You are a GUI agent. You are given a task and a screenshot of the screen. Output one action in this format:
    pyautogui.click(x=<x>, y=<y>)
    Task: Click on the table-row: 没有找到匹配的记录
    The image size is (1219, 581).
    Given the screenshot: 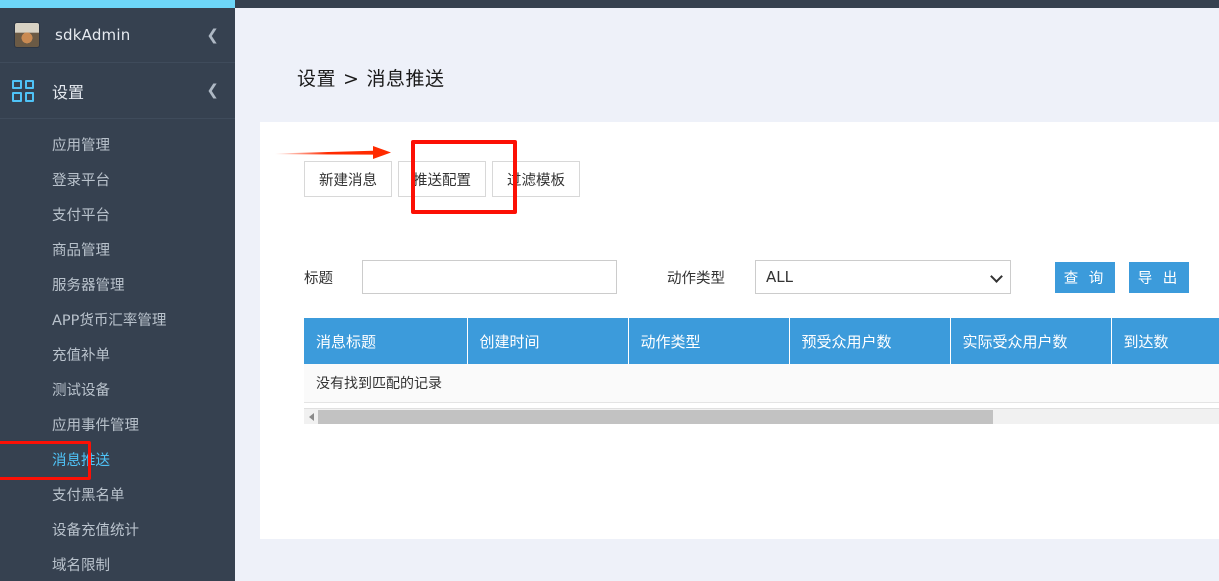 What is the action you would take?
    pyautogui.click(x=761, y=383)
    